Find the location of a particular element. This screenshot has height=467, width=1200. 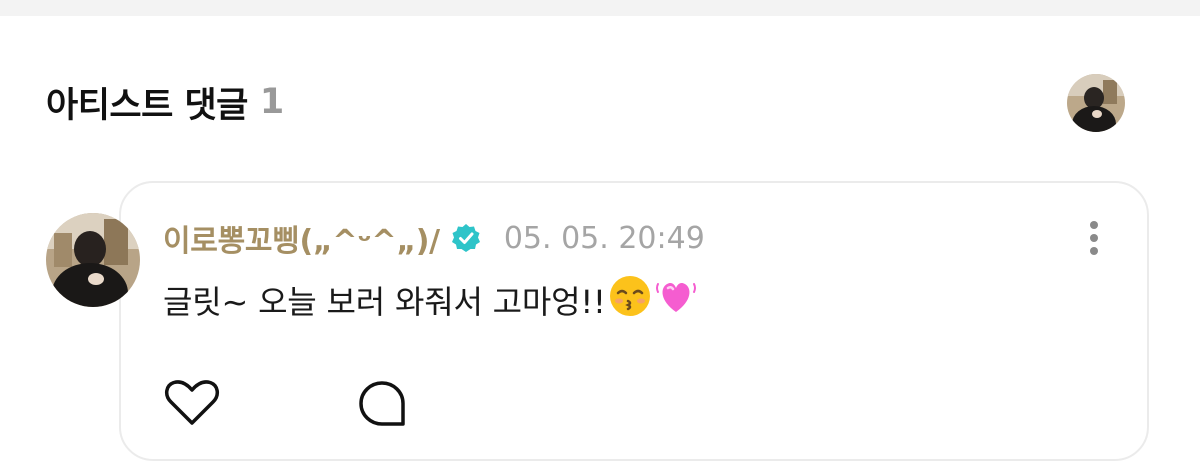

more-vertical-icon is located at coordinates (1094, 238).